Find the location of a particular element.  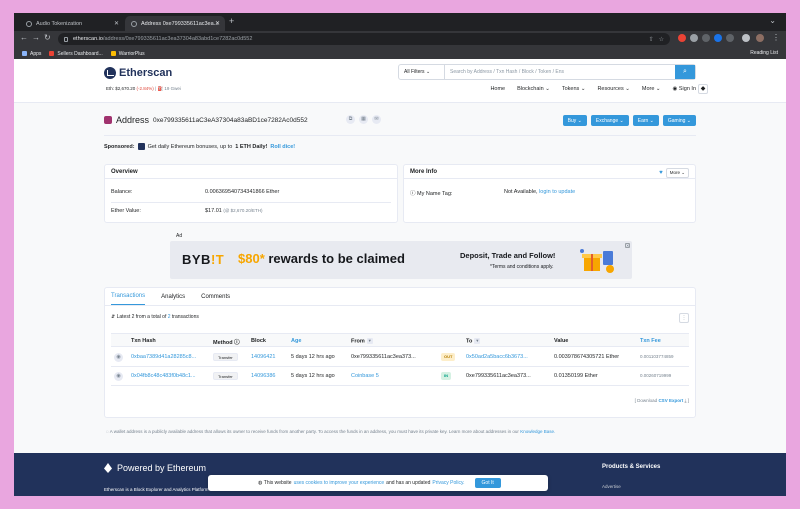

tab-audio-tokenization: Audio Tokenization ✕ is located at coordinates (72, 23).